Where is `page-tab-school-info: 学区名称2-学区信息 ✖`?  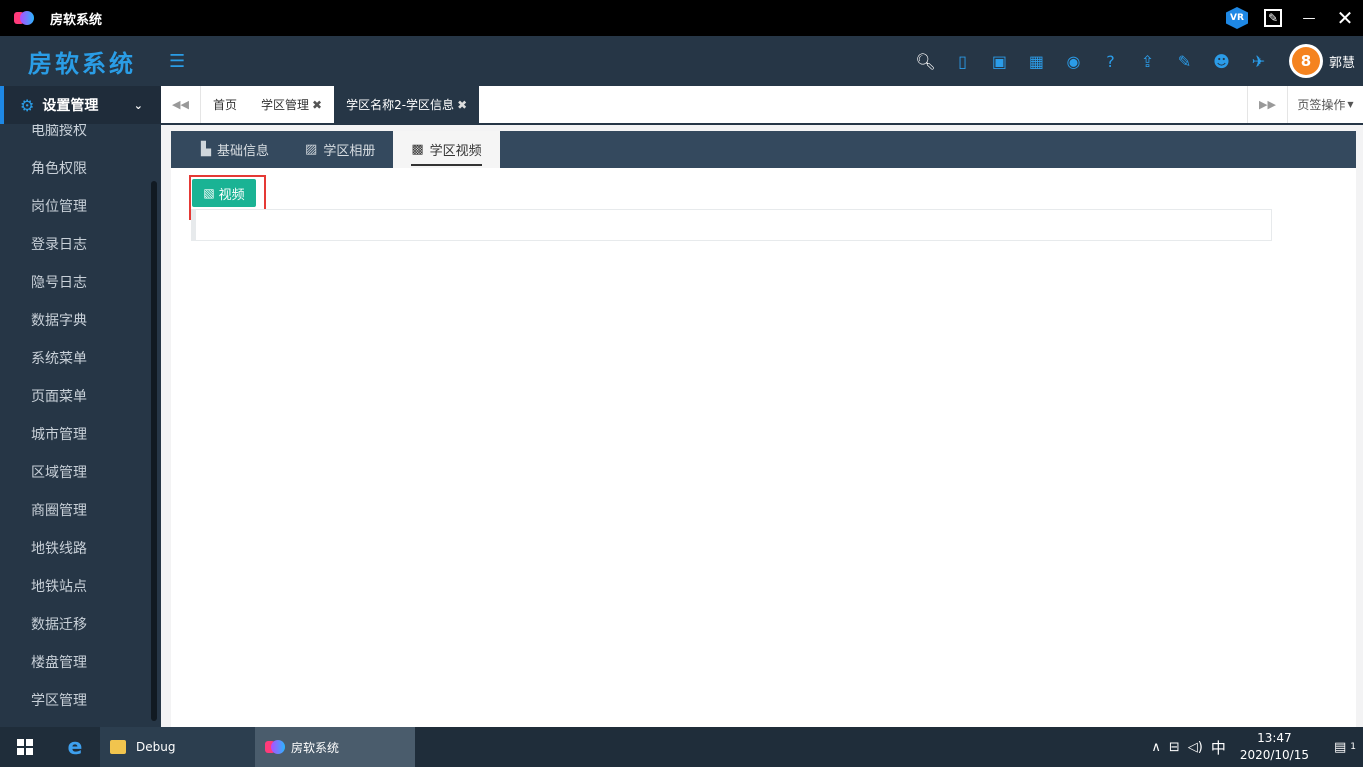
page-tab-school-info: 学区名称2-学区信息 ✖ is located at coordinates (407, 104).